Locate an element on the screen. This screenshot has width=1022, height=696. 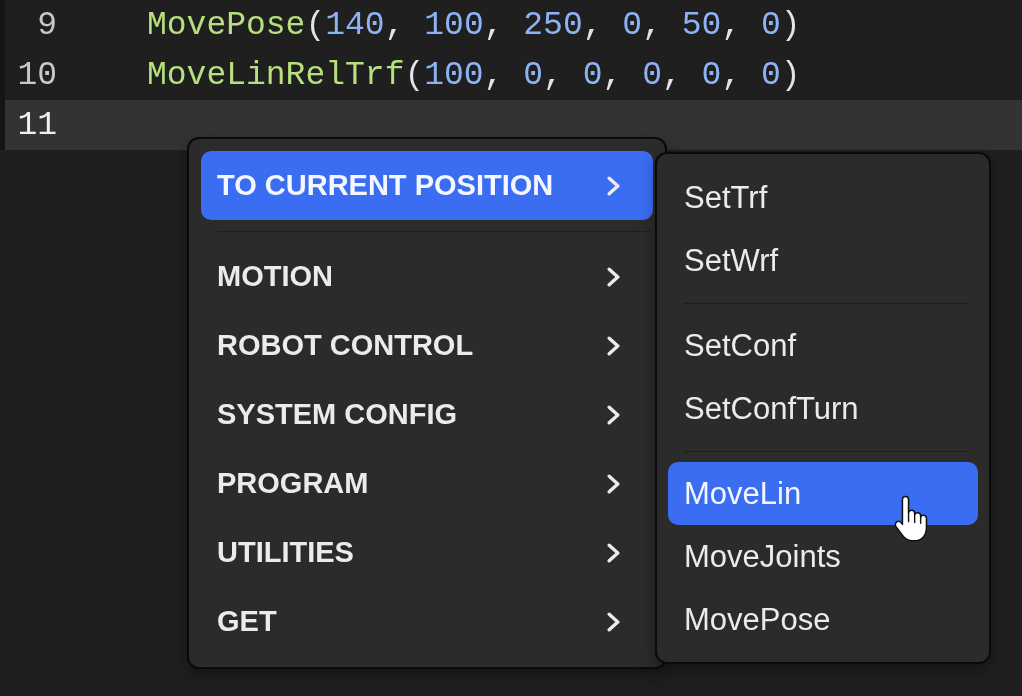
line-number: 9 is located at coordinates (46, 25).